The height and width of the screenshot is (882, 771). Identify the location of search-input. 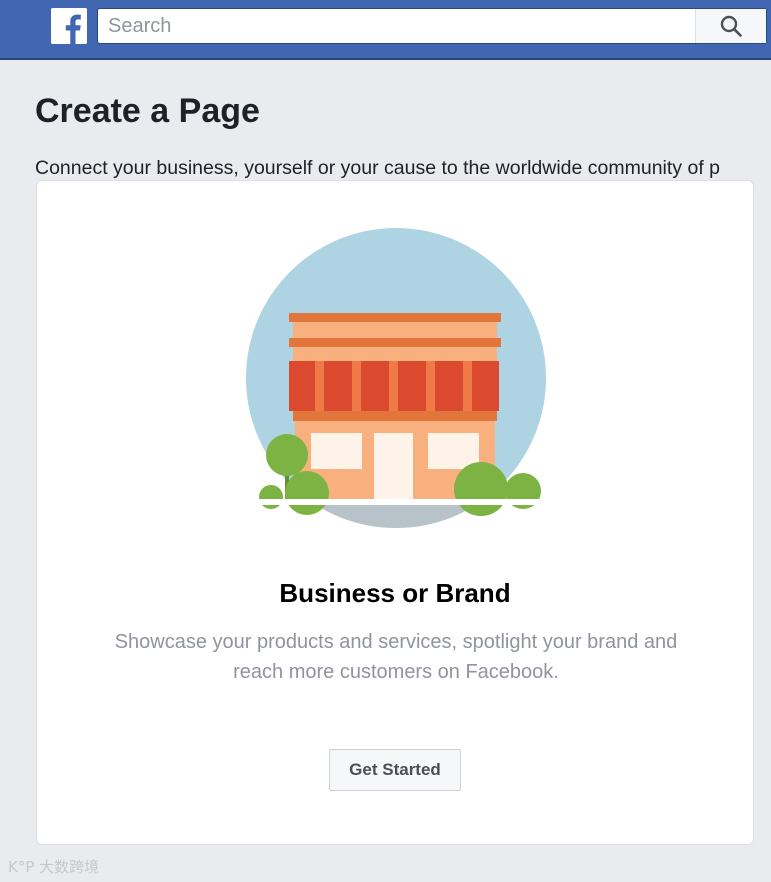
(396, 26).